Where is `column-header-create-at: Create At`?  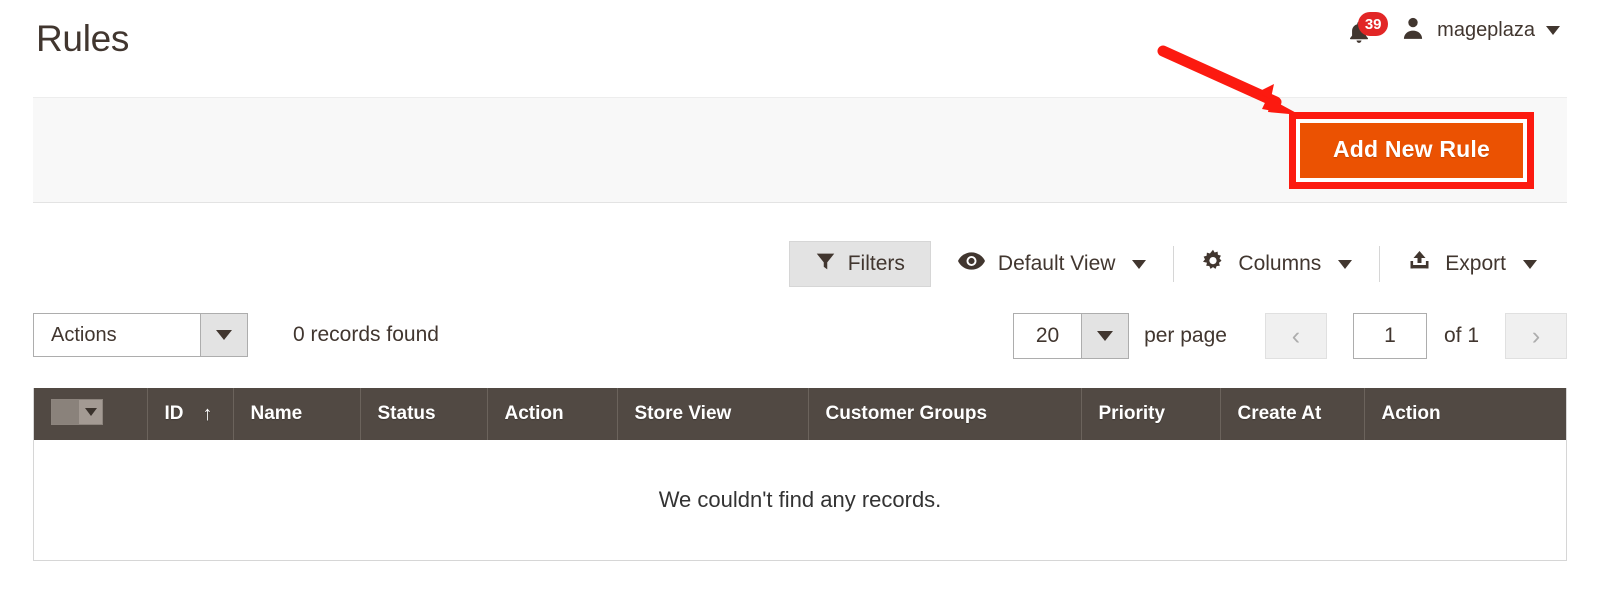 column-header-create-at: Create At is located at coordinates (1292, 414).